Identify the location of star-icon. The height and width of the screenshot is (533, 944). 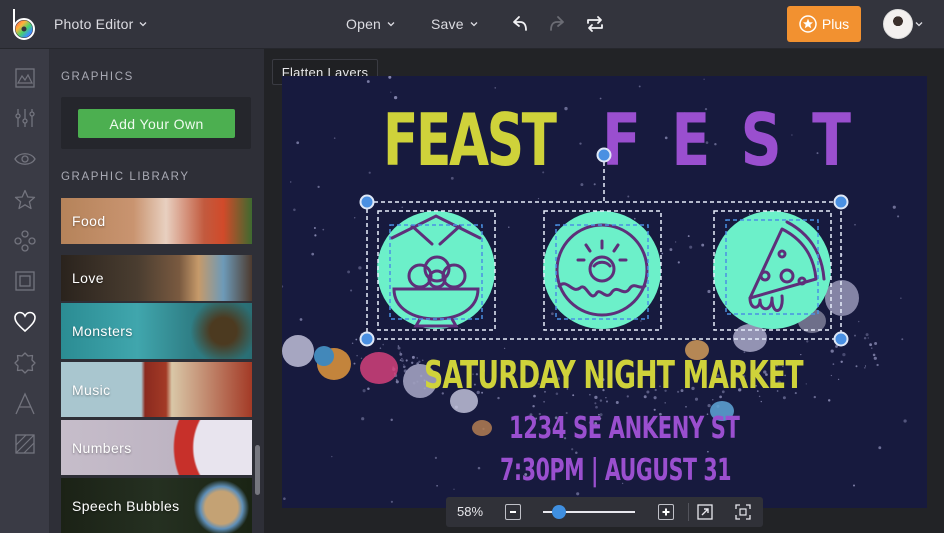
(25, 200).